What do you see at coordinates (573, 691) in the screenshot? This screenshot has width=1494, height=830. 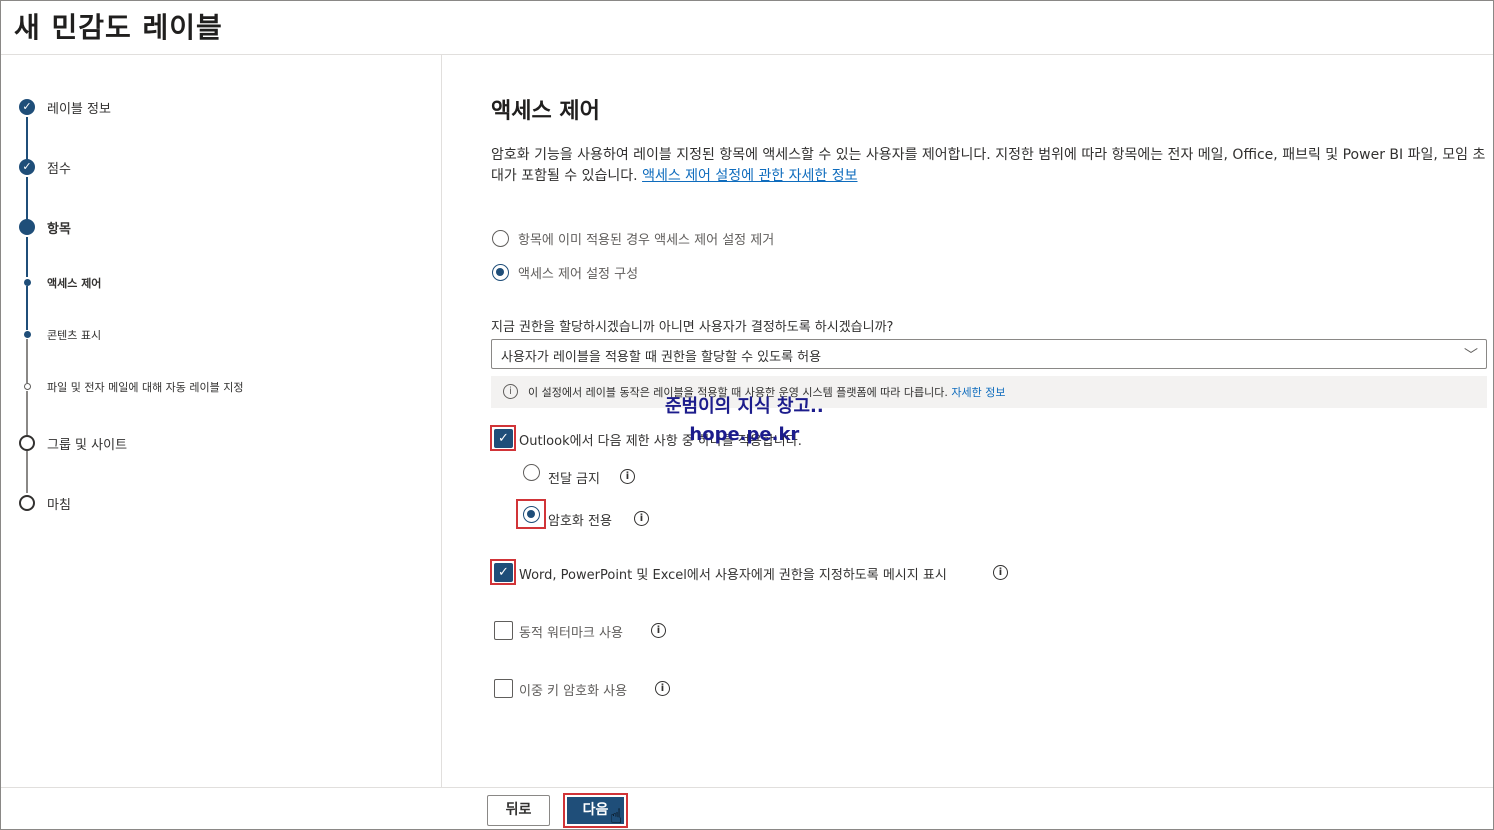 I see `double-key-label: 이중 키 암호화 사용` at bounding box center [573, 691].